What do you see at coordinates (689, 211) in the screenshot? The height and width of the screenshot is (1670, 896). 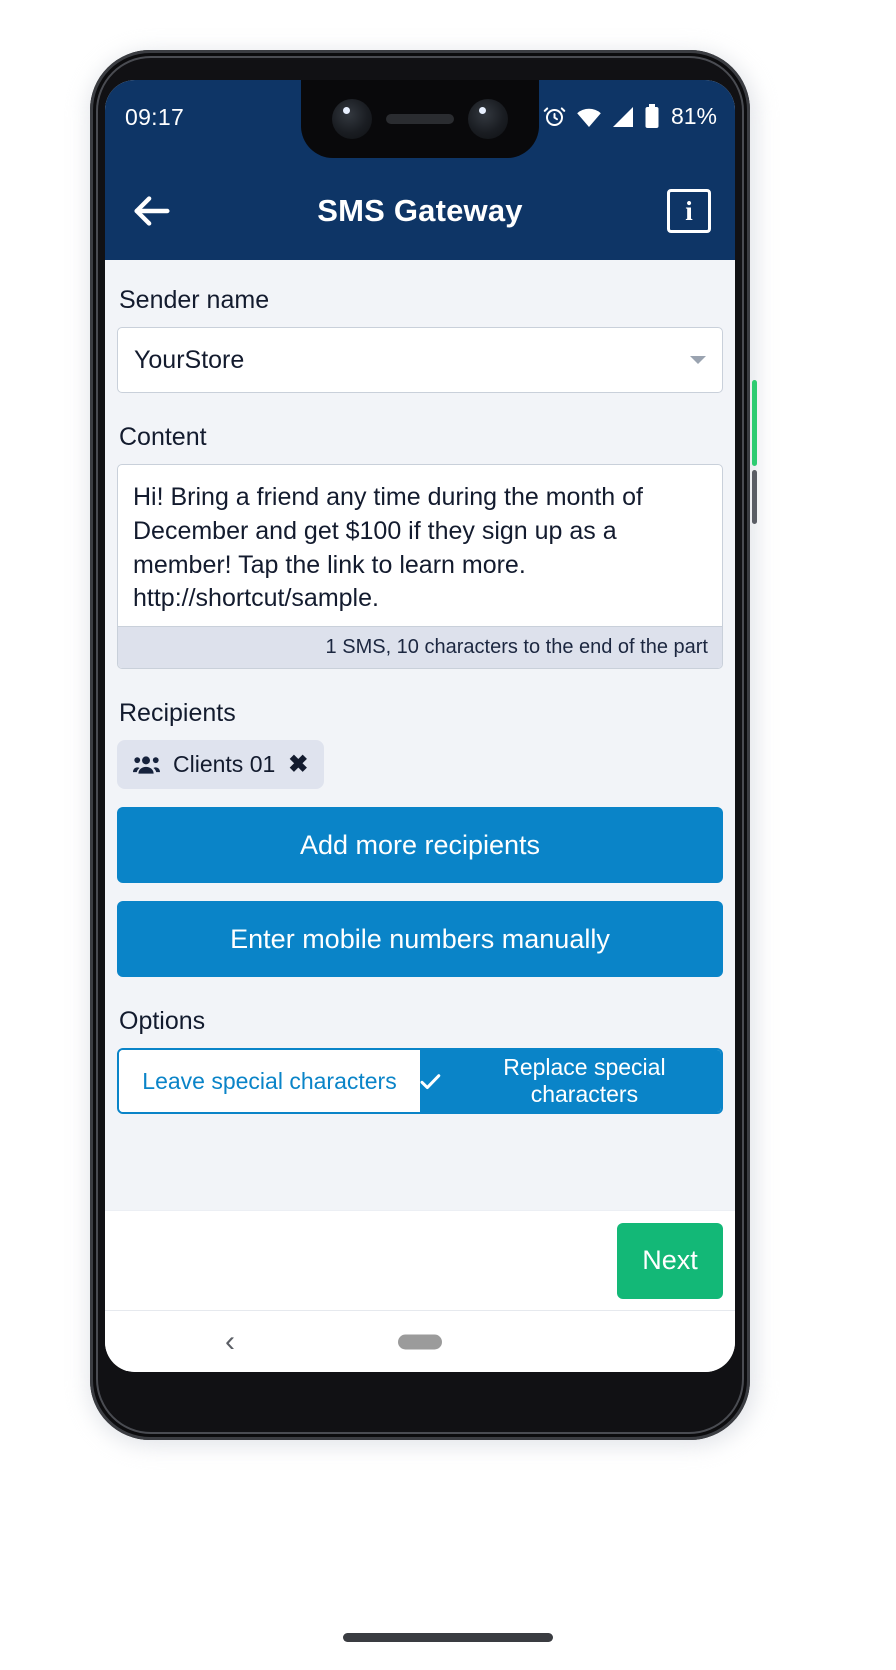 I see `info-icon: i` at bounding box center [689, 211].